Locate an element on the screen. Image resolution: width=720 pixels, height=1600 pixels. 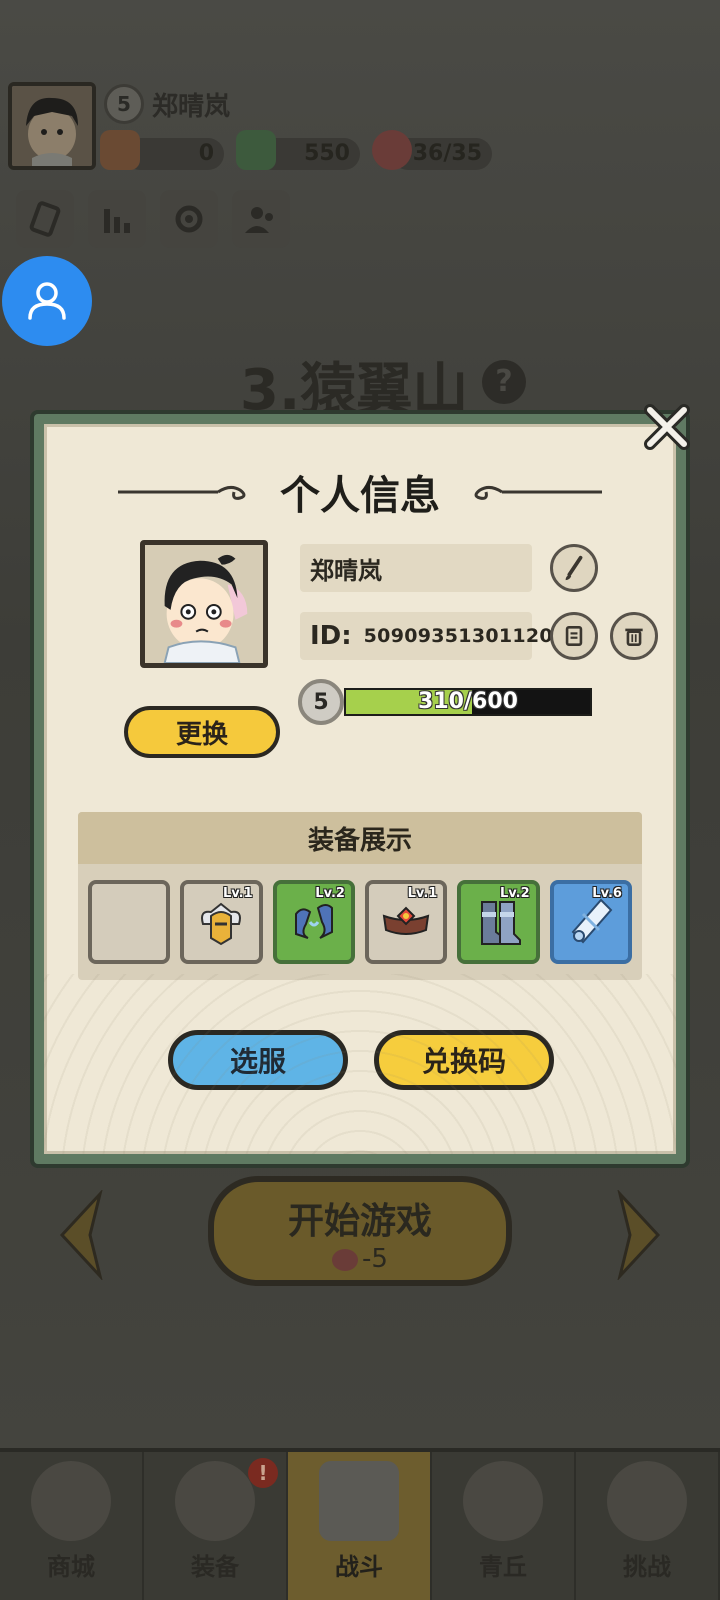
equipment-slot-amulet: Lv.6 is located at coordinates (590, 922).